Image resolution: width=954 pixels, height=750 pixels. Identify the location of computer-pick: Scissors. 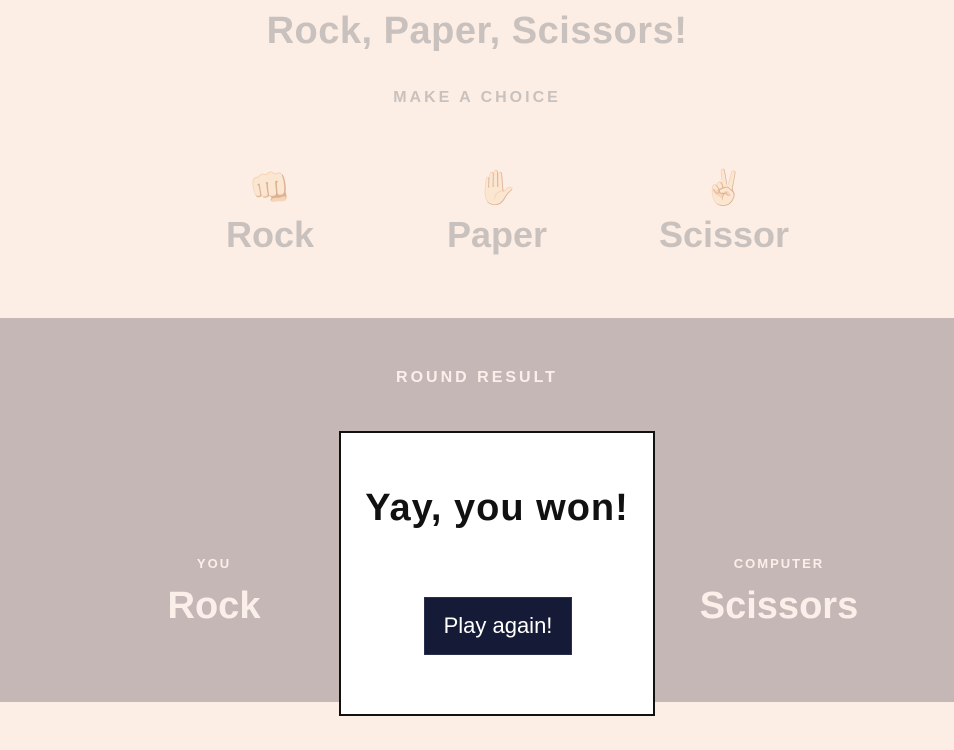
(779, 606).